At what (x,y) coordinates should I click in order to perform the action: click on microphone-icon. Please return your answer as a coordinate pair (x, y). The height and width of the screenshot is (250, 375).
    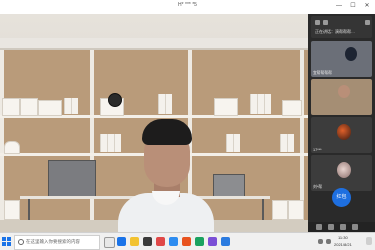
    Looking at the image, I should click on (319, 227).